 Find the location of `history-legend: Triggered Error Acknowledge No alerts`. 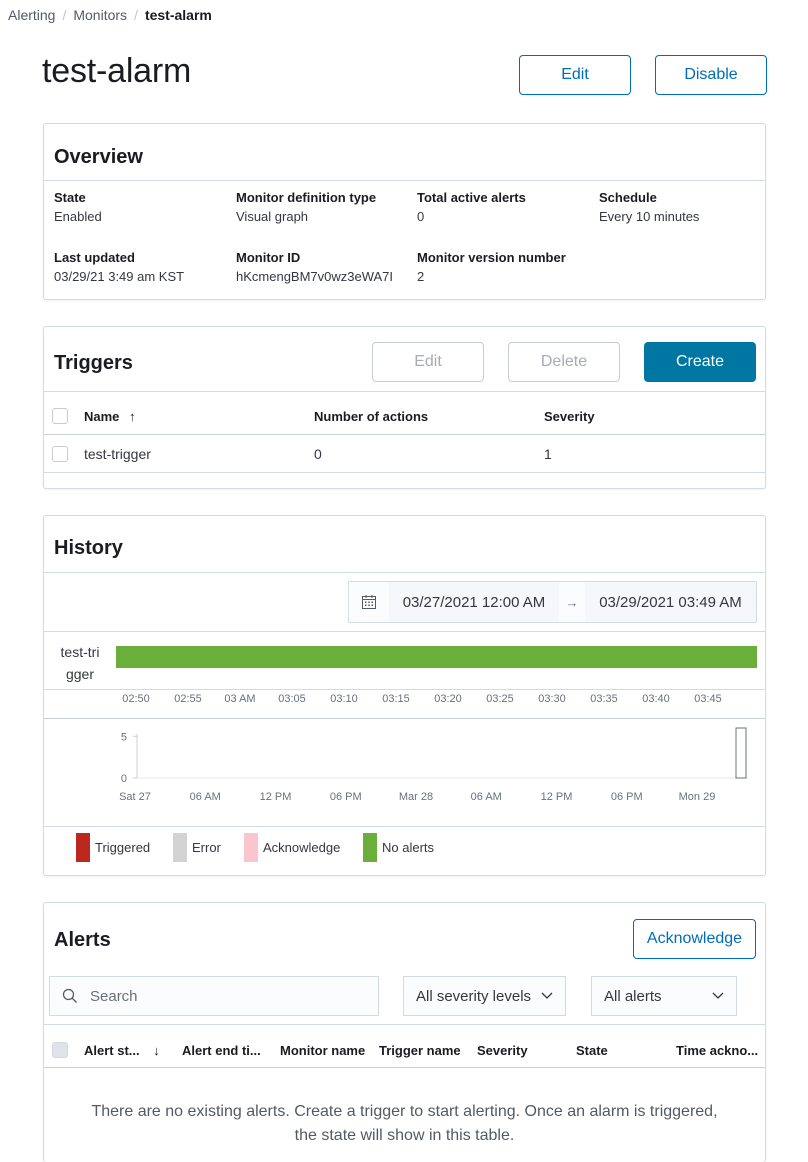

history-legend: Triggered Error Acknowledge No alerts is located at coordinates (405, 849).